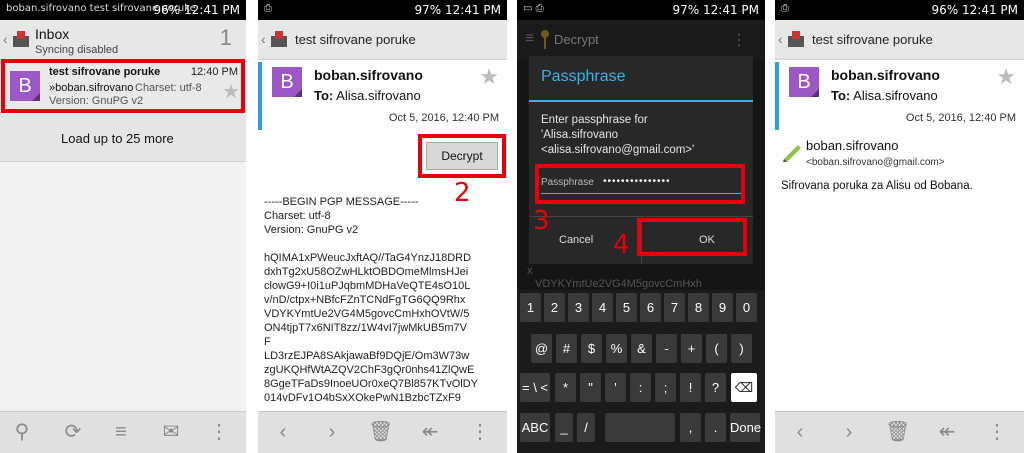  What do you see at coordinates (529, 39) in the screenshot?
I see `menu-icon: ≡` at bounding box center [529, 39].